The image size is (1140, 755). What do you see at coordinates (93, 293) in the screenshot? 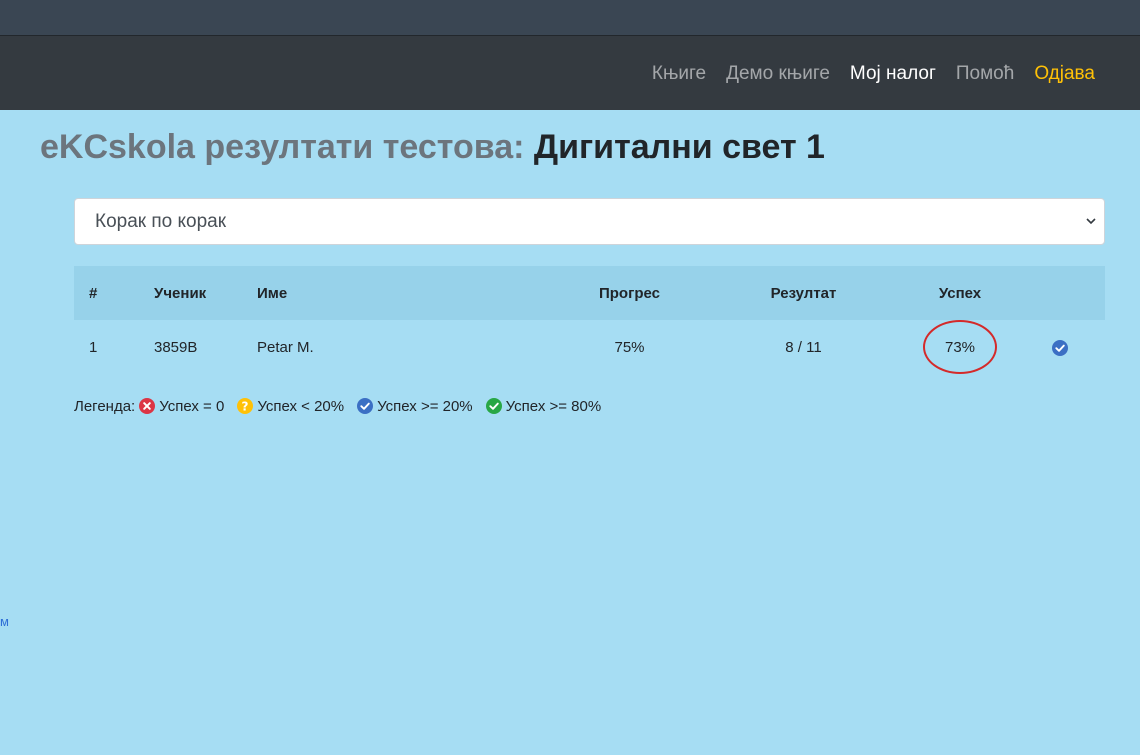
I see `header-num: #` at bounding box center [93, 293].